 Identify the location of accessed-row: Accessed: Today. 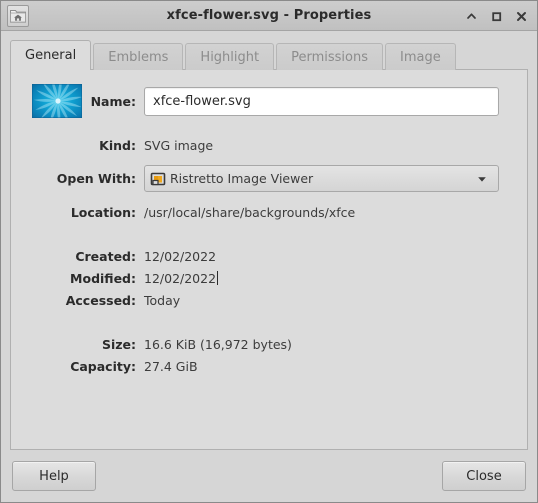
(269, 300).